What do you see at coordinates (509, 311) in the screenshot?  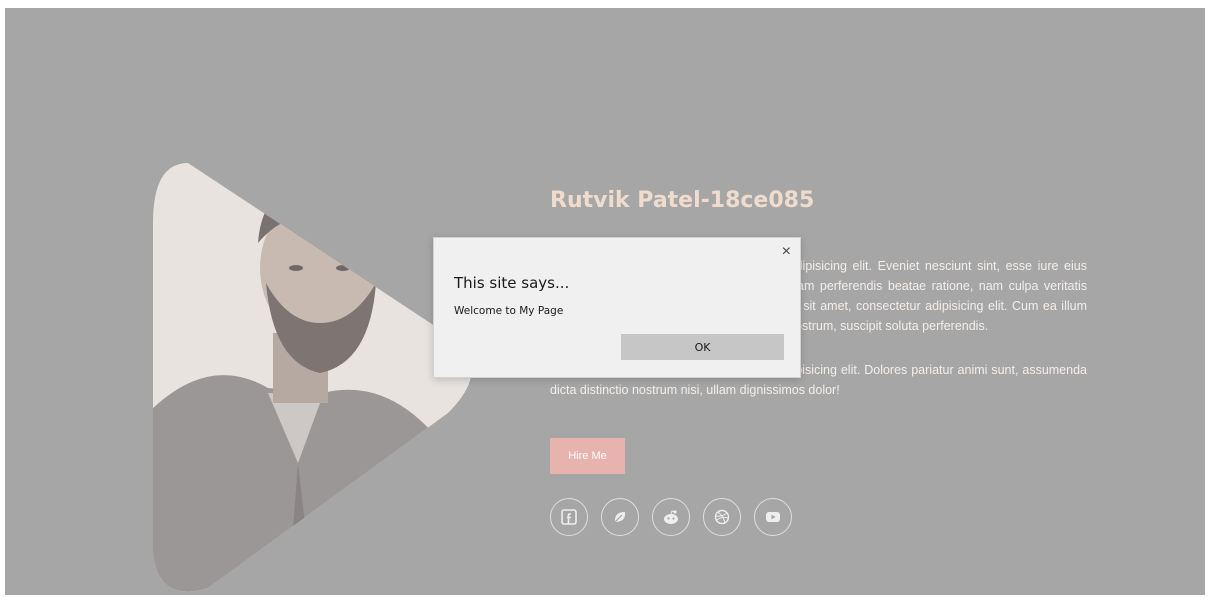 I see `dialog-message: Welcome to My Page` at bounding box center [509, 311].